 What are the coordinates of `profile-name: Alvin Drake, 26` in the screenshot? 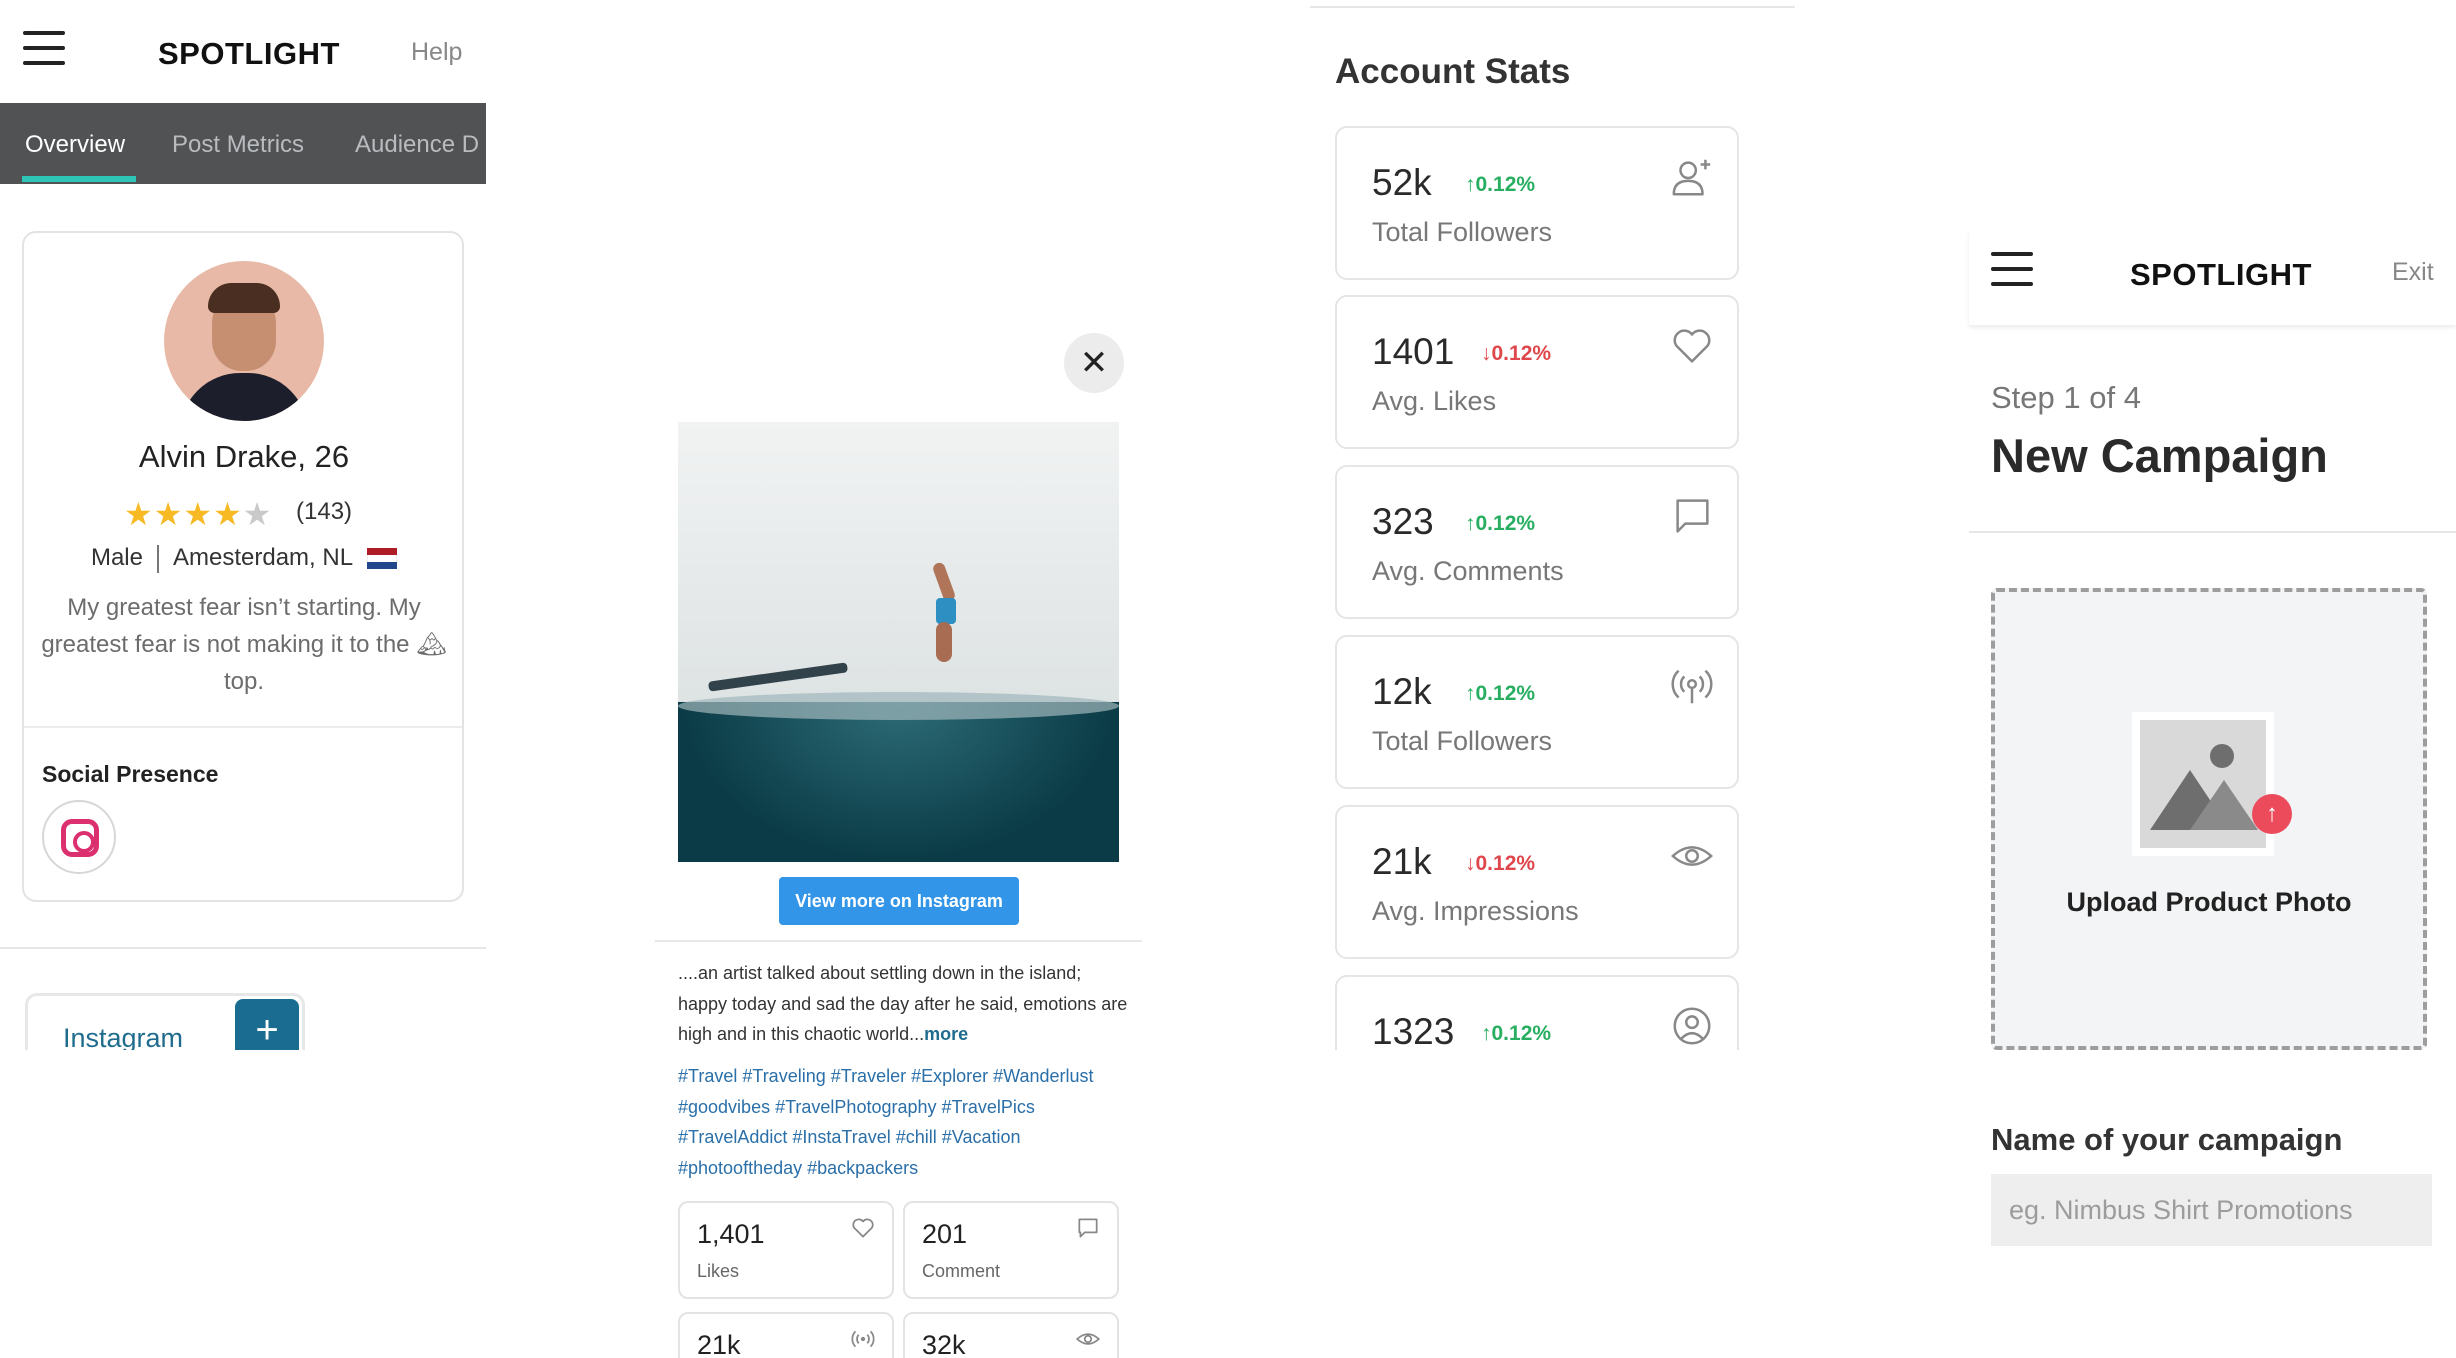 It's located at (244, 456).